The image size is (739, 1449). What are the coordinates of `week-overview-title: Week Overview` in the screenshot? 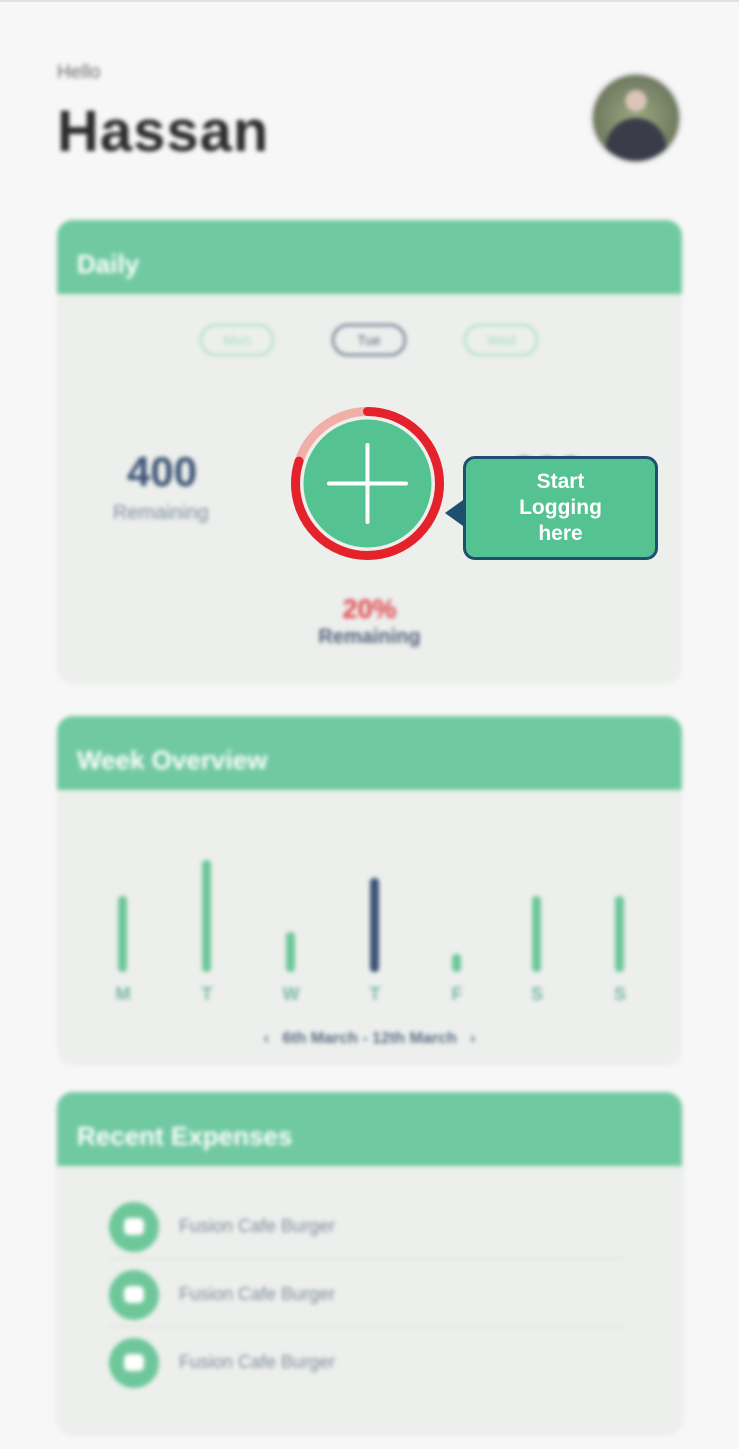 It's located at (369, 753).